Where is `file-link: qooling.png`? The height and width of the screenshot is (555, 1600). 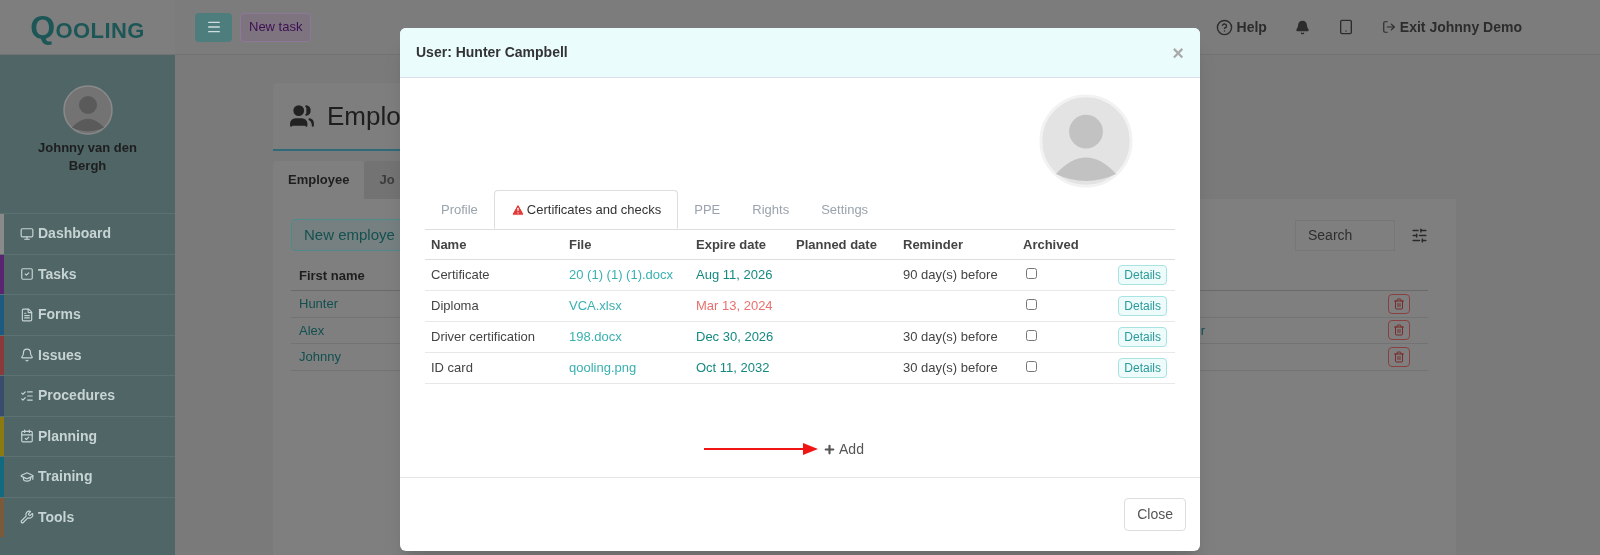
file-link: qooling.png is located at coordinates (603, 367).